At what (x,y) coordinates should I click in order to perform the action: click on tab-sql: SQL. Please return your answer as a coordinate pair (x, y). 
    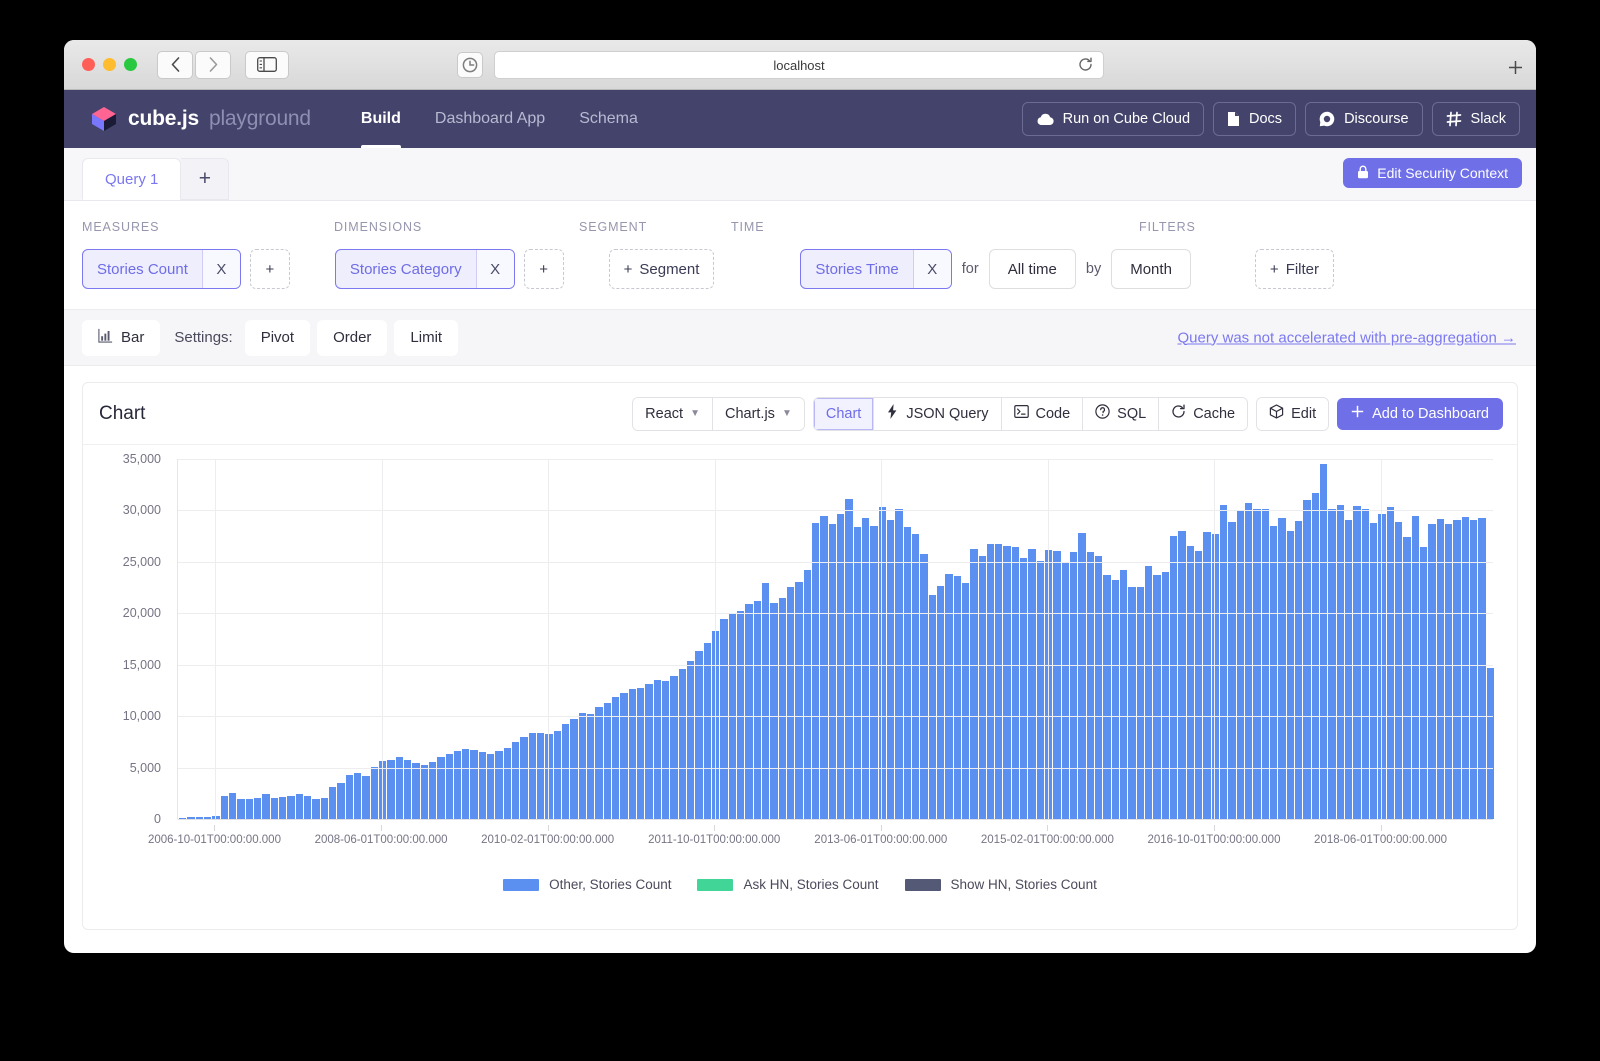
    Looking at the image, I should click on (1121, 413).